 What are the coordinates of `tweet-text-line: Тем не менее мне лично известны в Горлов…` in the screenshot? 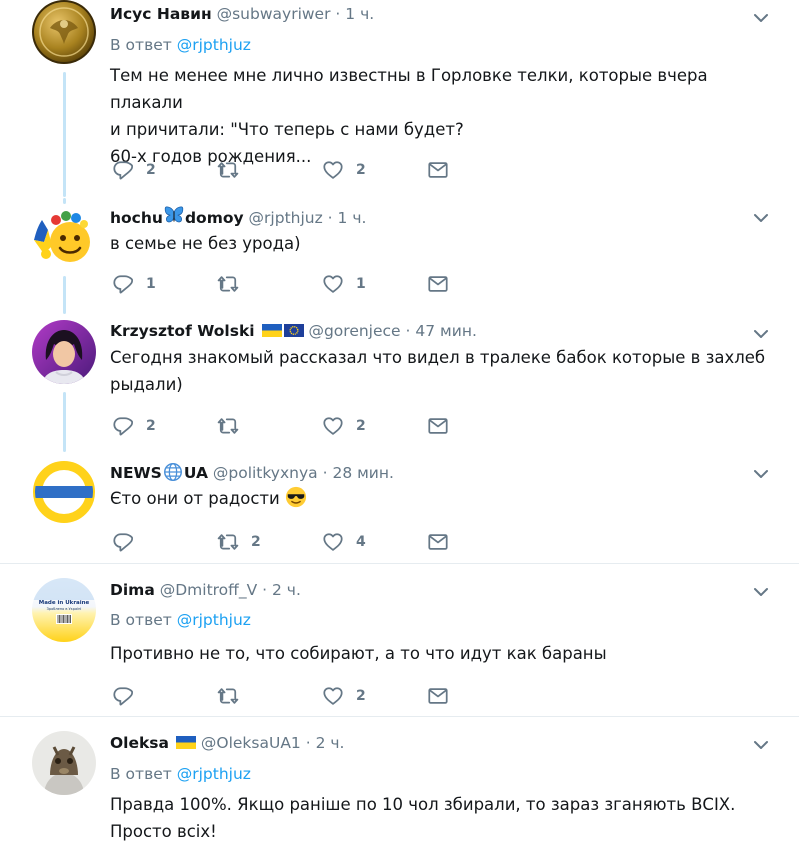 It's located at (409, 89).